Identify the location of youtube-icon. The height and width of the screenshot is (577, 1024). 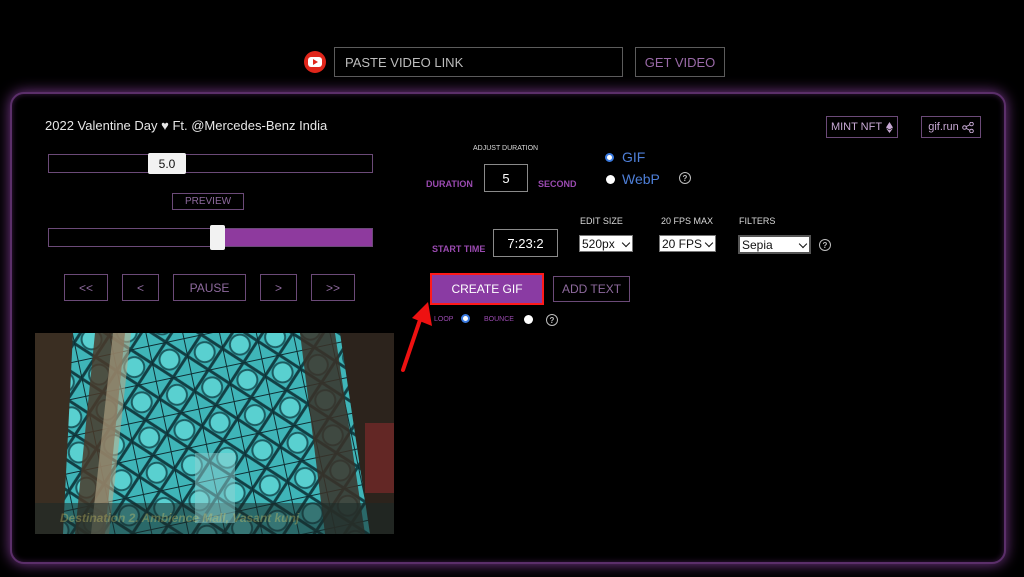
(315, 62).